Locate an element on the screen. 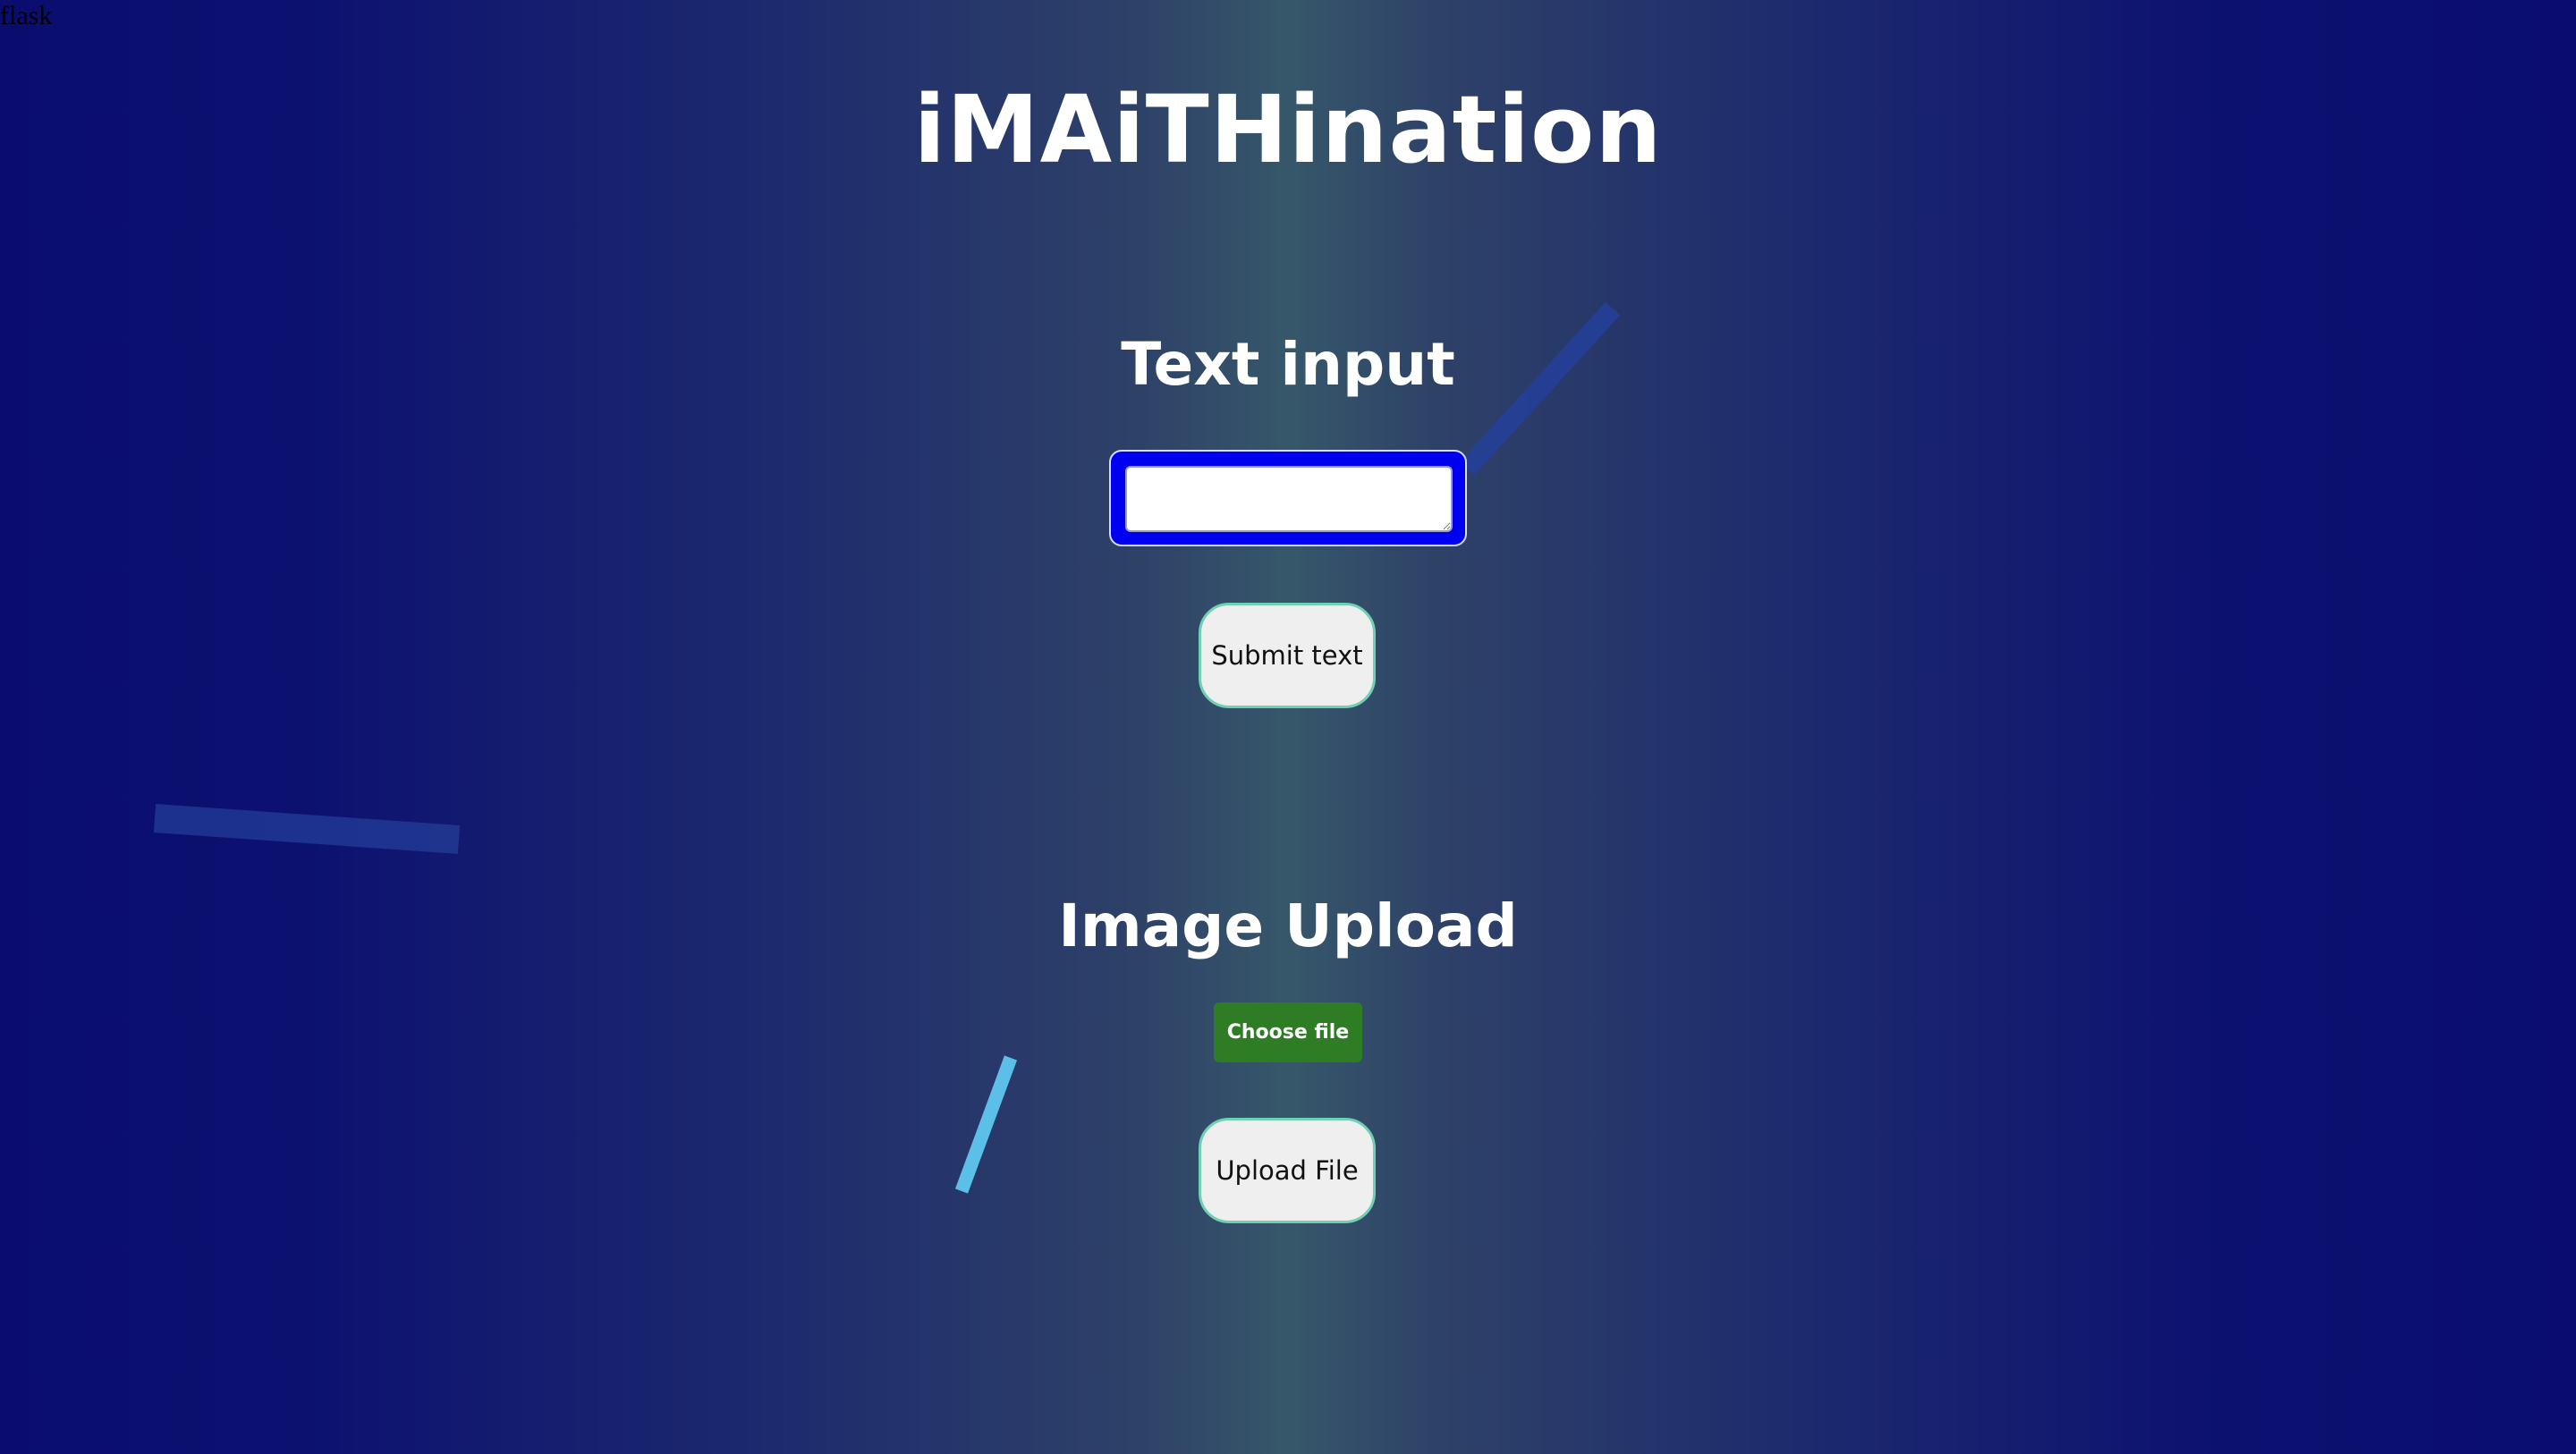 The width and height of the screenshot is (2576, 1454). text-input-heading: Text input is located at coordinates (1288, 364).